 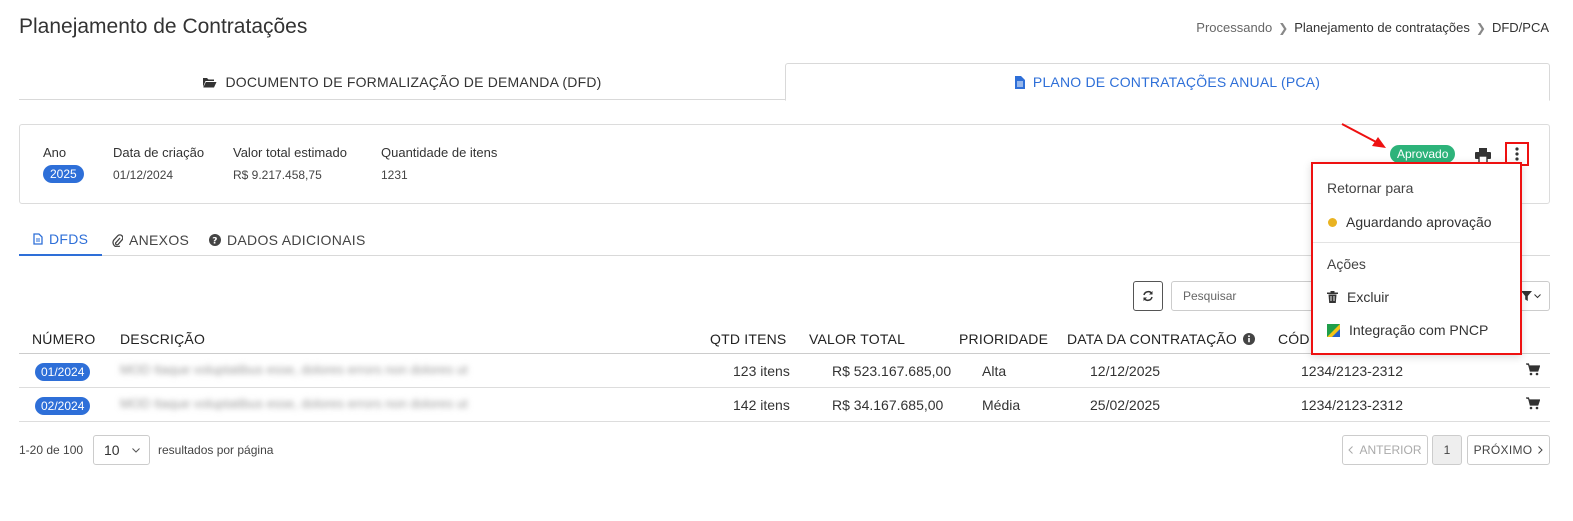 I want to click on question-circle-icon: ?, so click(x=215, y=240).